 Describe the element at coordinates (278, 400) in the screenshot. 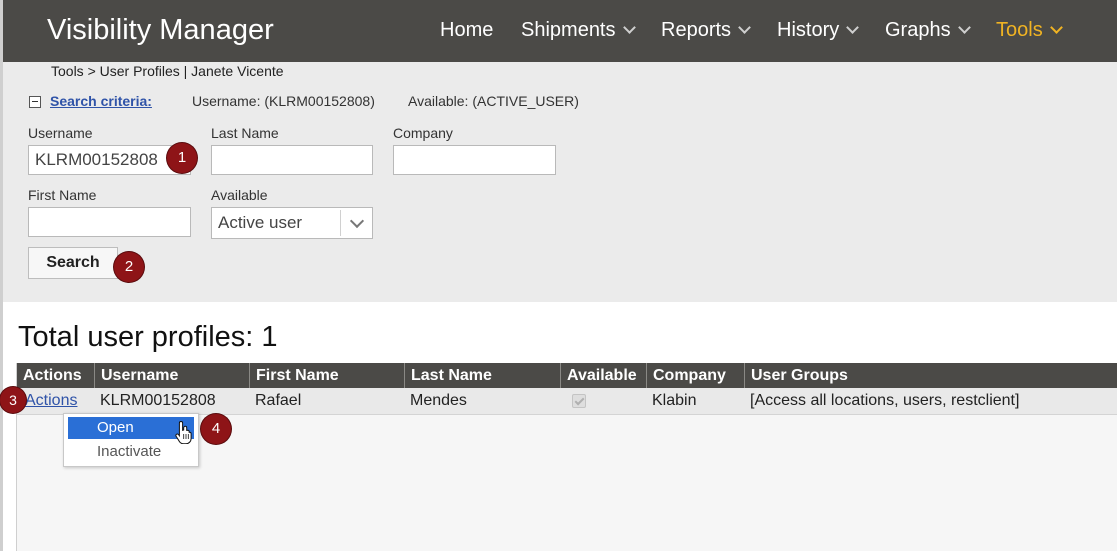

I see `first-name-cell: Rafael` at that location.